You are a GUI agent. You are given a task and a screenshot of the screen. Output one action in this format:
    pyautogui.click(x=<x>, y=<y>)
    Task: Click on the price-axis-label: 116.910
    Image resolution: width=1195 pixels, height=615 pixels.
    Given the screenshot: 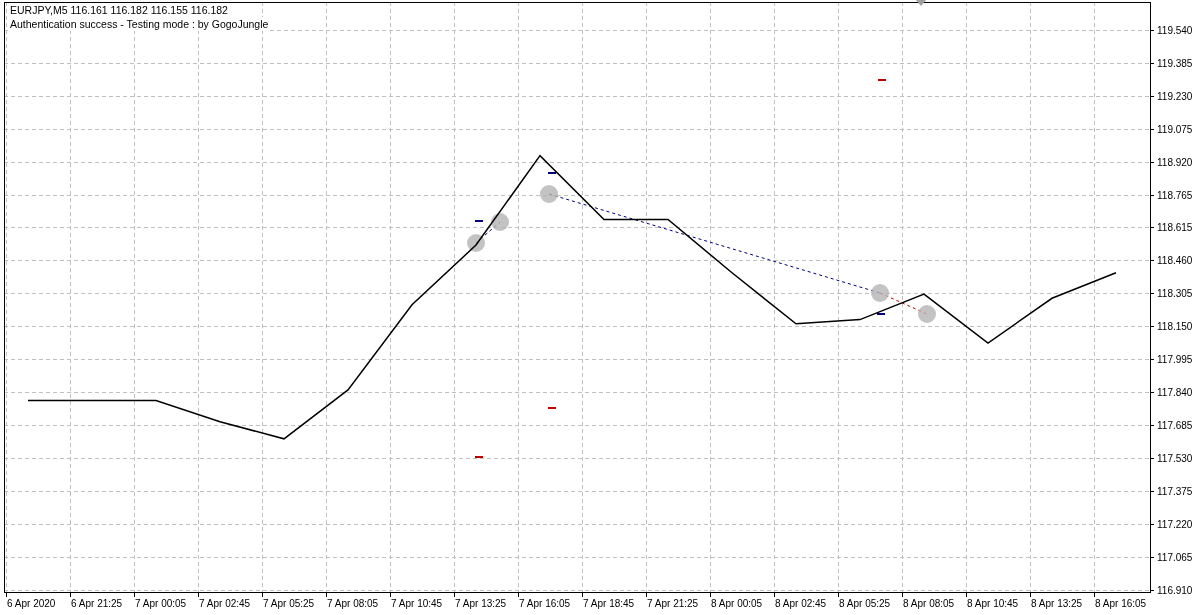 What is the action you would take?
    pyautogui.click(x=1175, y=590)
    